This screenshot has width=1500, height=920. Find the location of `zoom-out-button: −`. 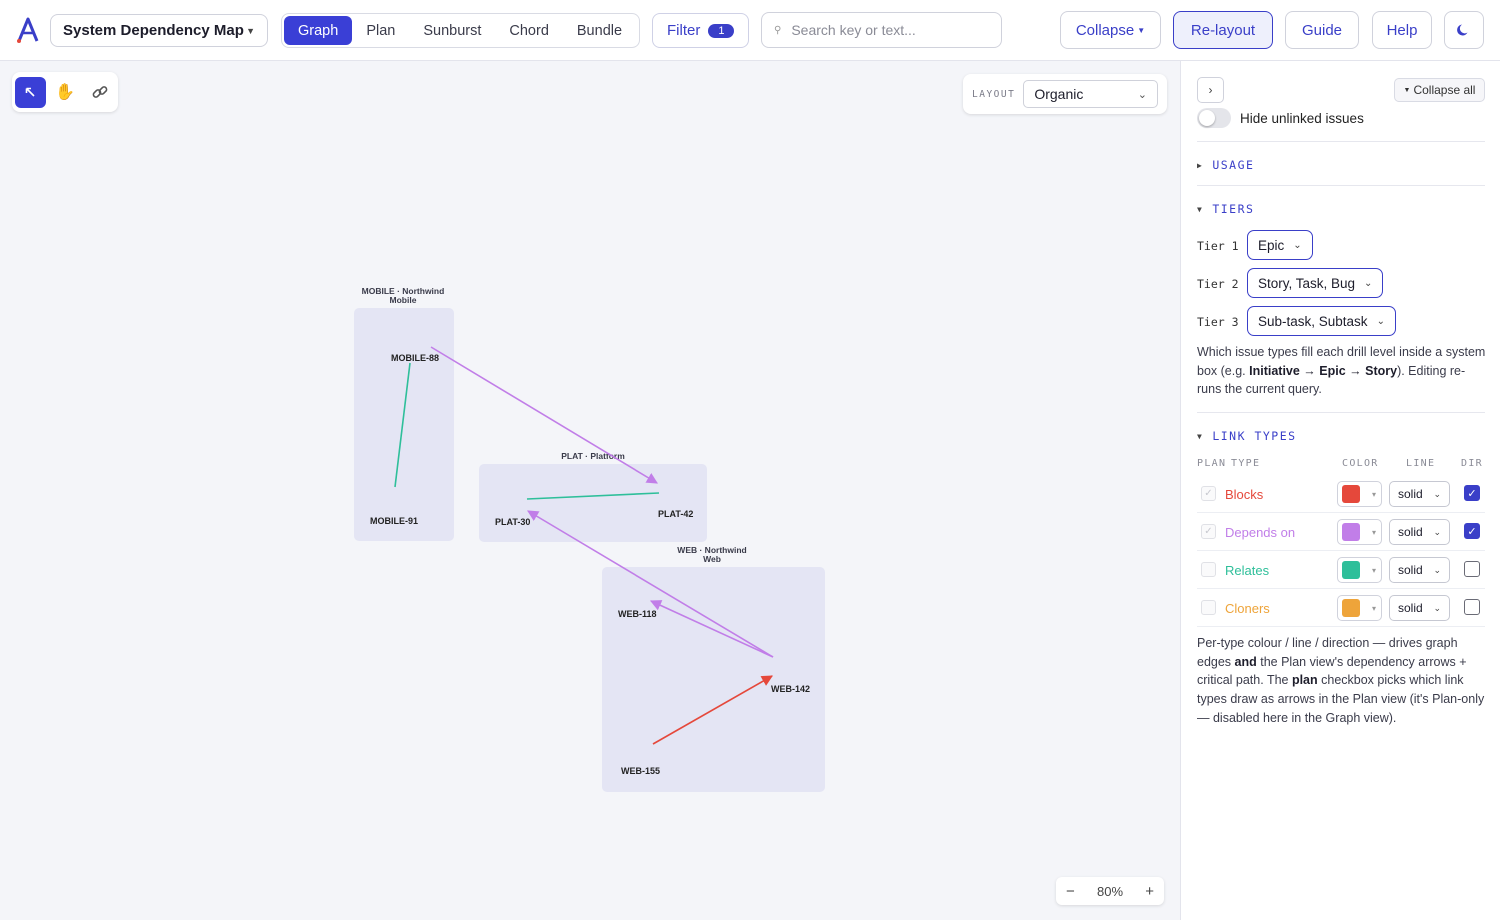

zoom-out-button: − is located at coordinates (1070, 891).